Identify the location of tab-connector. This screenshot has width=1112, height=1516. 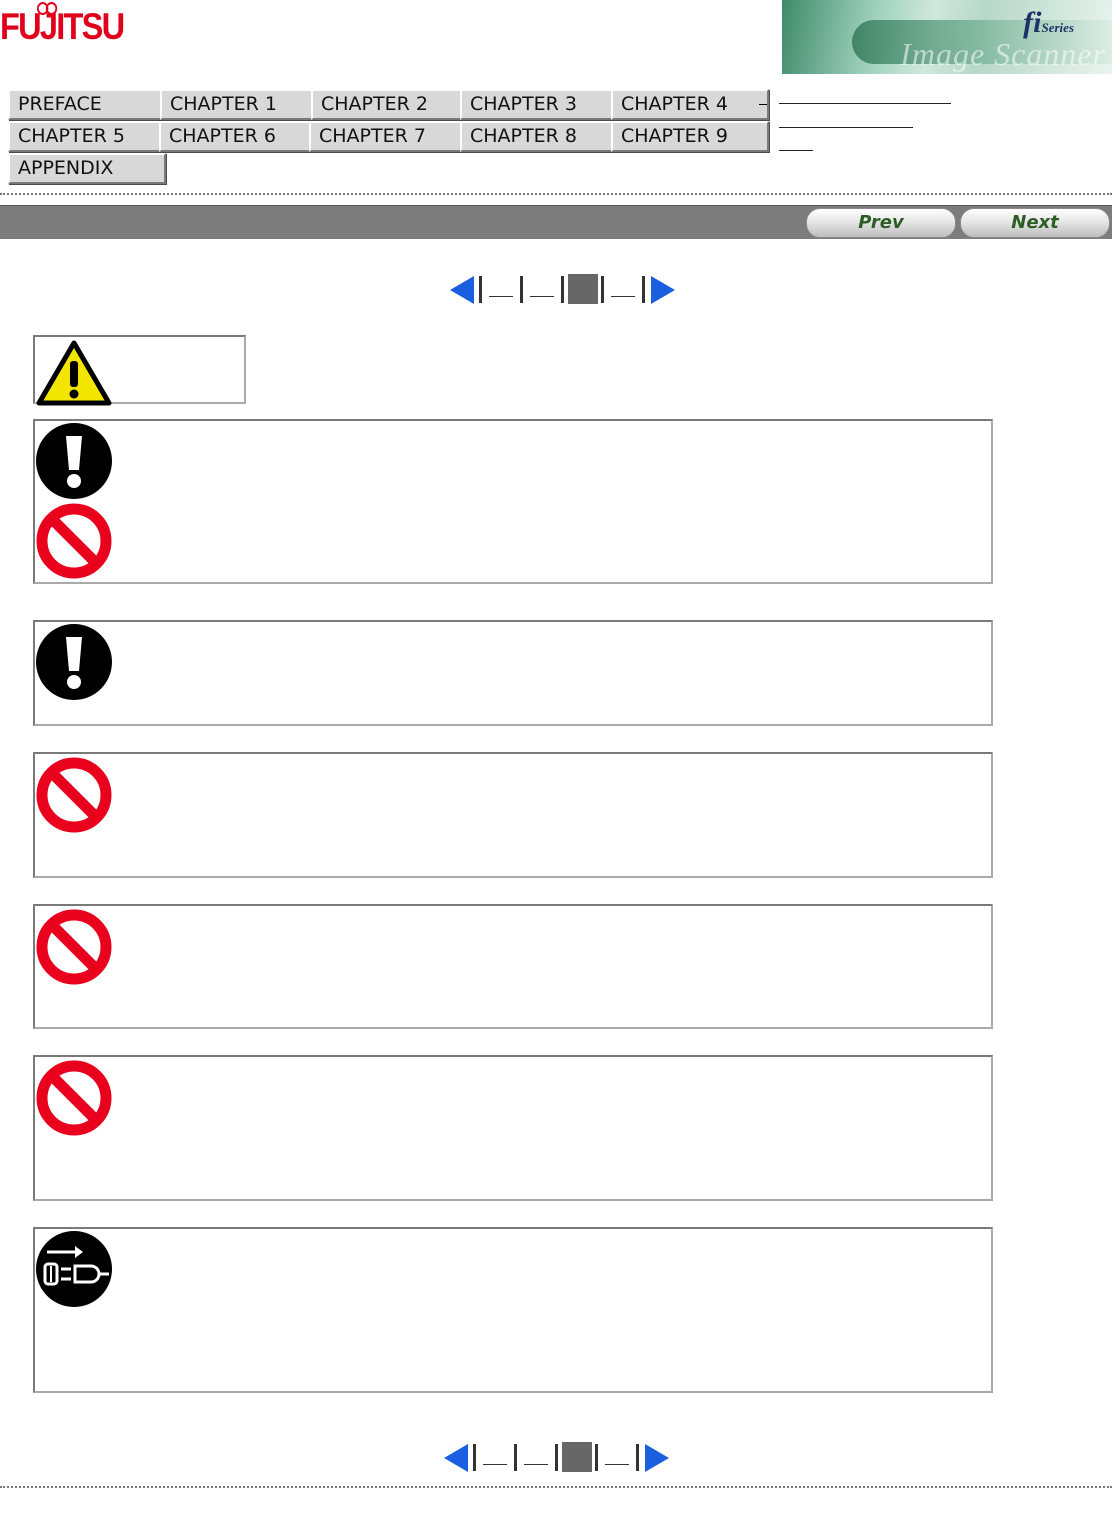
(763, 104).